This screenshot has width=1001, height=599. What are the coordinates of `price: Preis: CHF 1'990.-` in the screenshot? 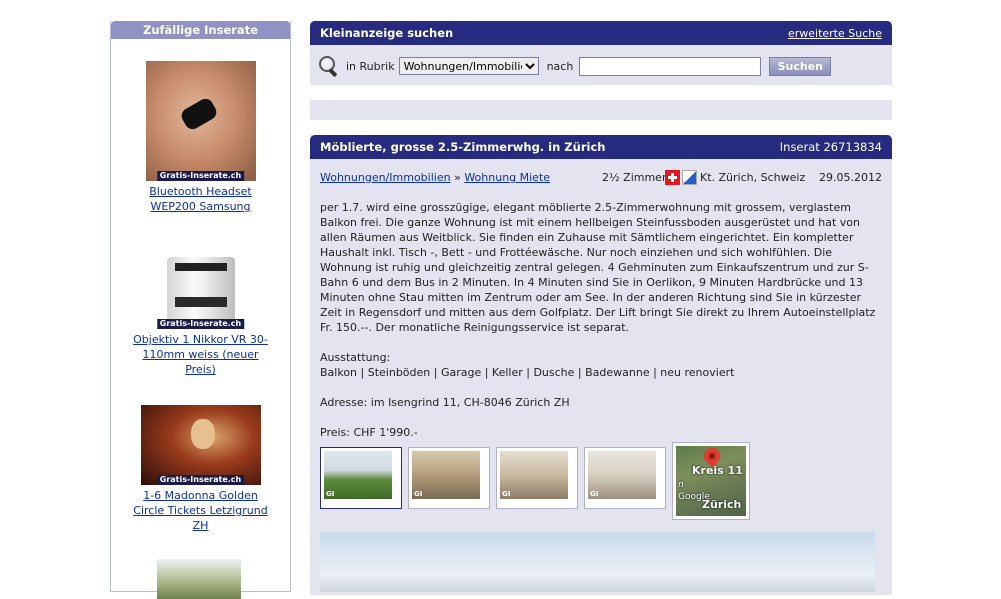 It's located at (369, 432).